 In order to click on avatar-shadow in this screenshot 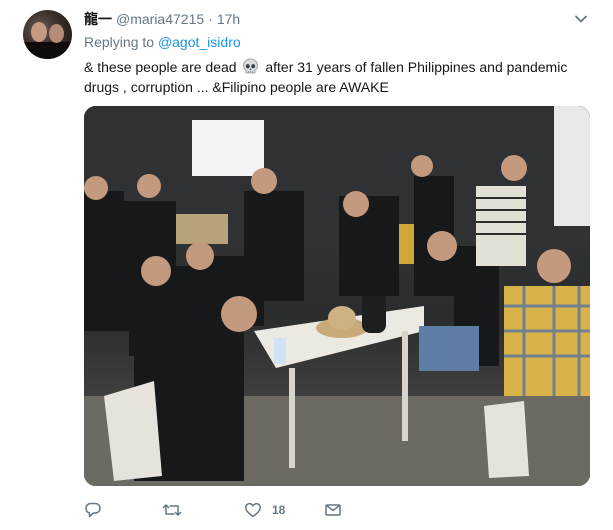, I will do `click(47, 50)`.